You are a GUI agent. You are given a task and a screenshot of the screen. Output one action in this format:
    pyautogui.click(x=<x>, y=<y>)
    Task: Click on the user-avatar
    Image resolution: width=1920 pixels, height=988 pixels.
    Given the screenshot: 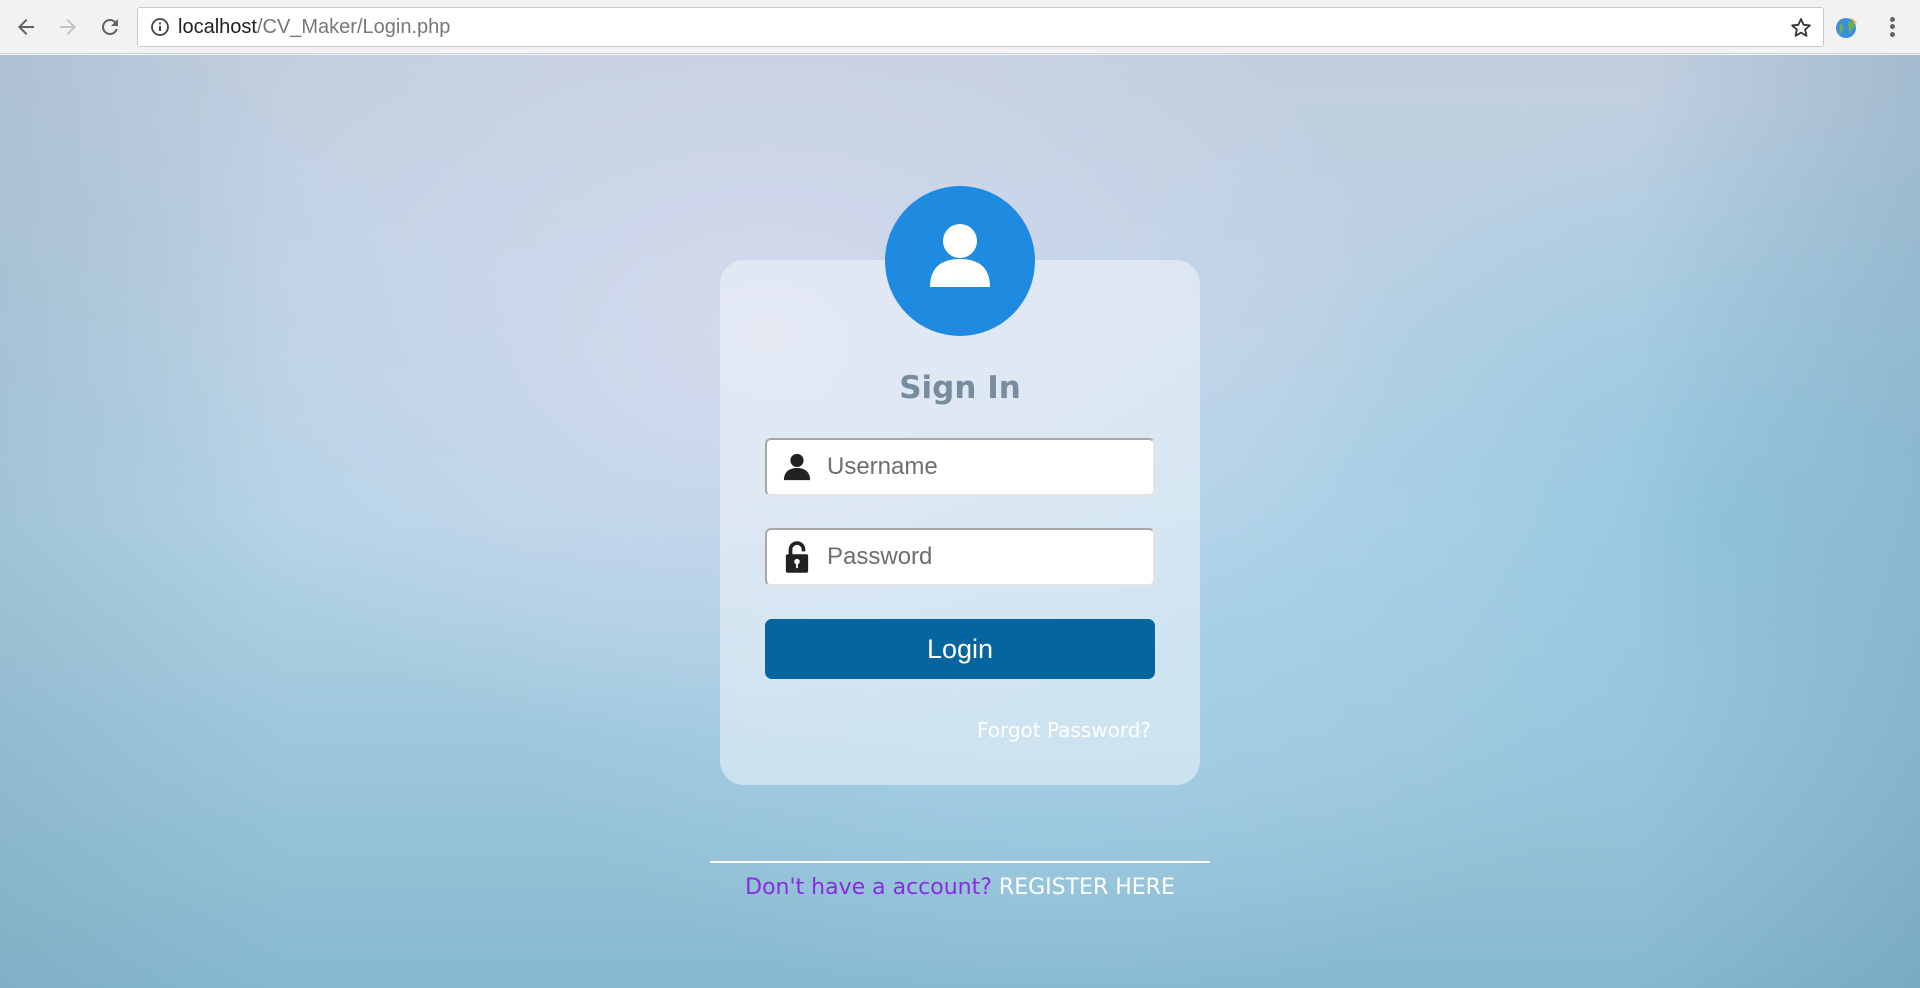 What is the action you would take?
    pyautogui.click(x=960, y=261)
    